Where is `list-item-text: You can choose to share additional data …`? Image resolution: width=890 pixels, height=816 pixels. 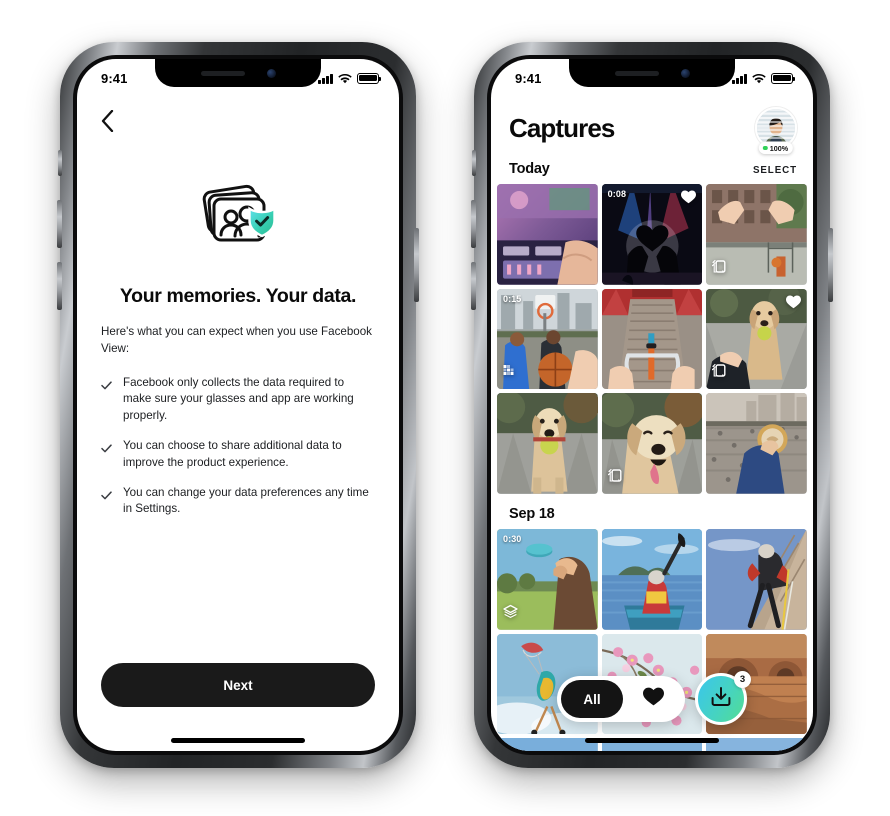 list-item-text: You can choose to share additional data … is located at coordinates (232, 453).